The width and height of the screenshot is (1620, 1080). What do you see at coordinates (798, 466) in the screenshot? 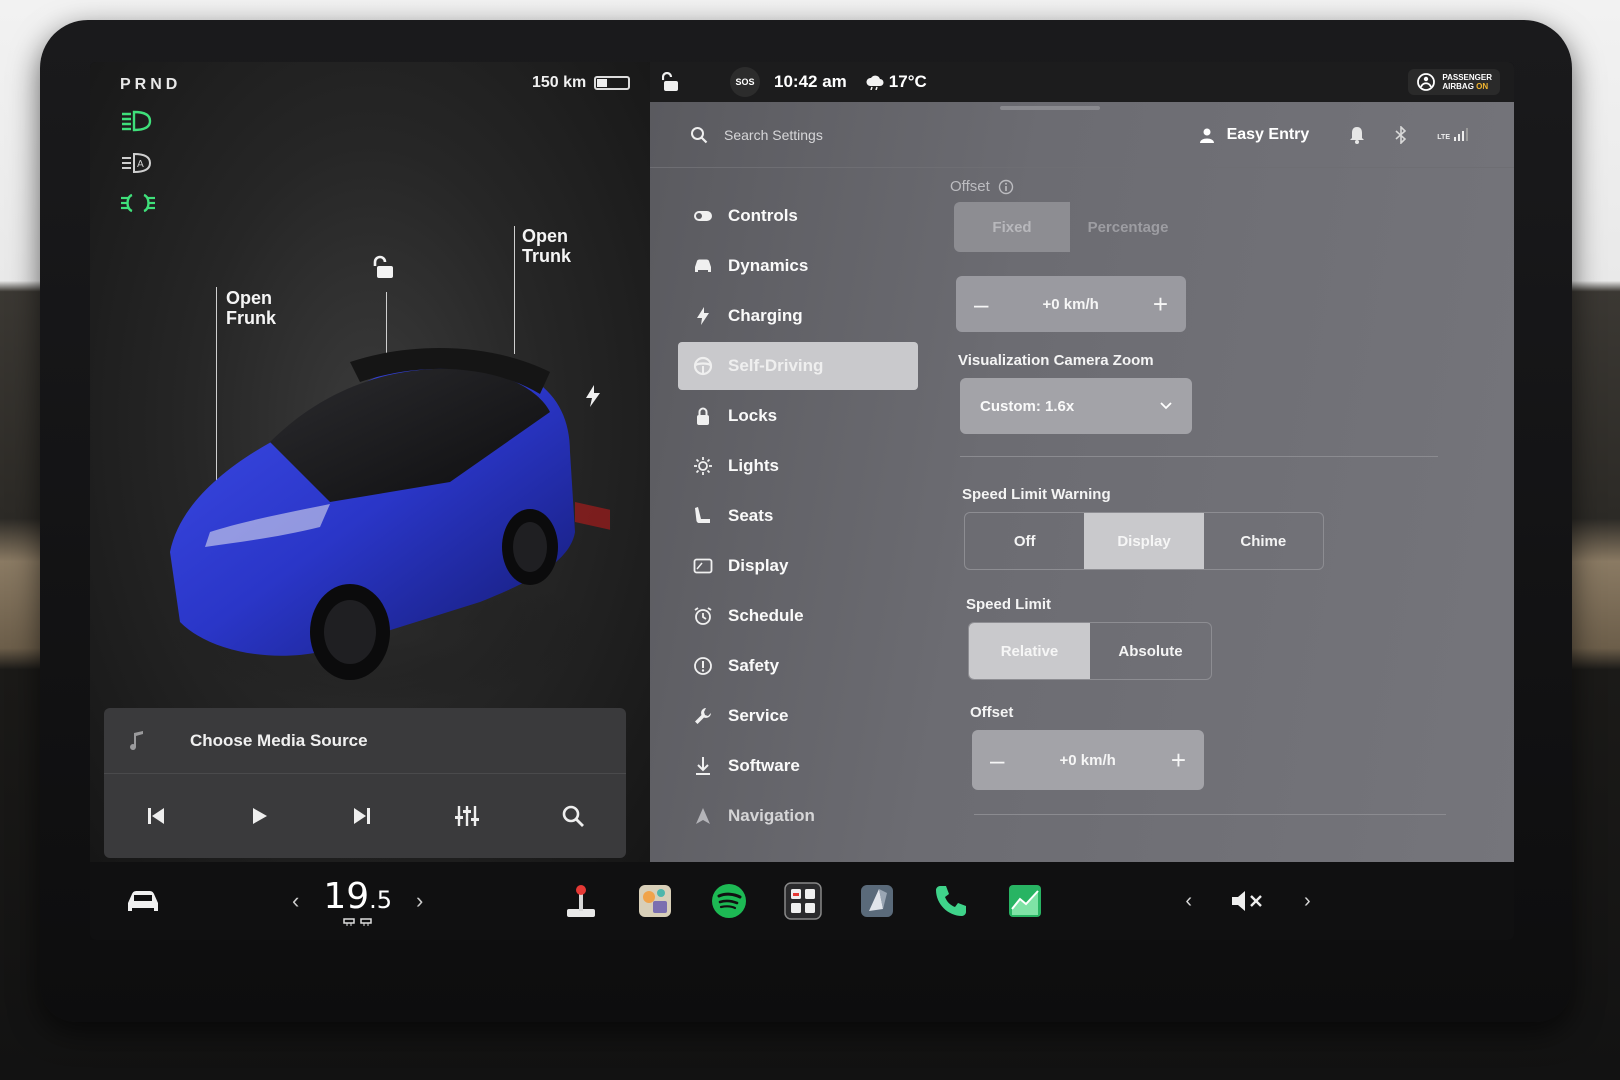
I see `sidebar-item-lights: Lights` at bounding box center [798, 466].